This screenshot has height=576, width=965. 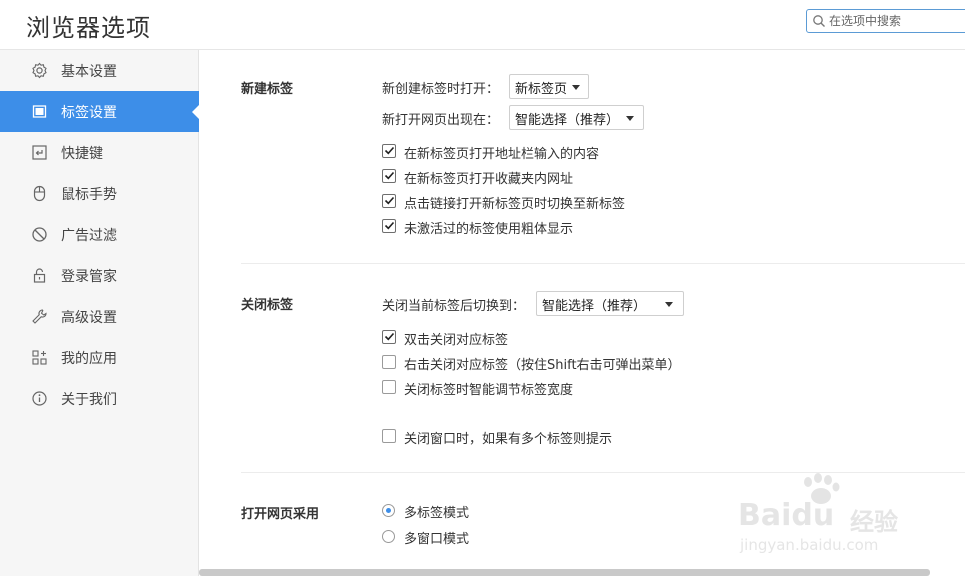 I want to click on apps-icon, so click(x=39, y=357).